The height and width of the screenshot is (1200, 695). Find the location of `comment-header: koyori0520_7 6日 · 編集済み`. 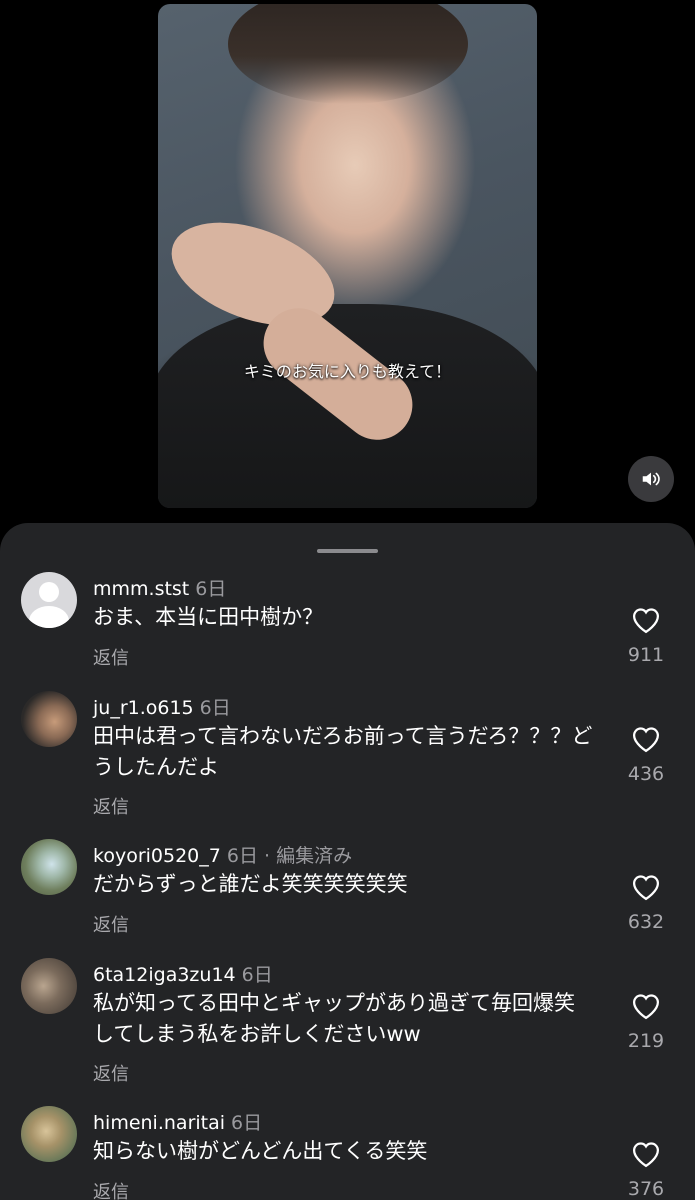

comment-header: koyori0520_7 6日 · 編集済み is located at coordinates (222, 854).